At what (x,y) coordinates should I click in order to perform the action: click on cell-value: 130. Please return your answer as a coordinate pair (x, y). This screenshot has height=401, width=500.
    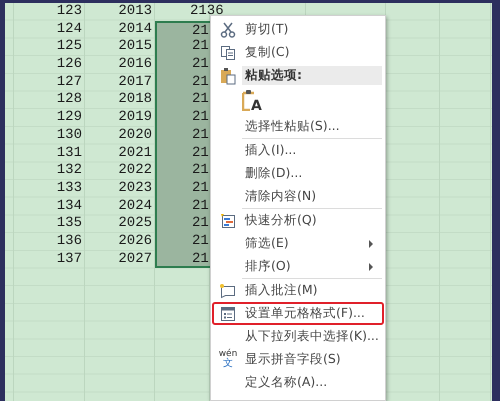
    Looking at the image, I should click on (69, 135).